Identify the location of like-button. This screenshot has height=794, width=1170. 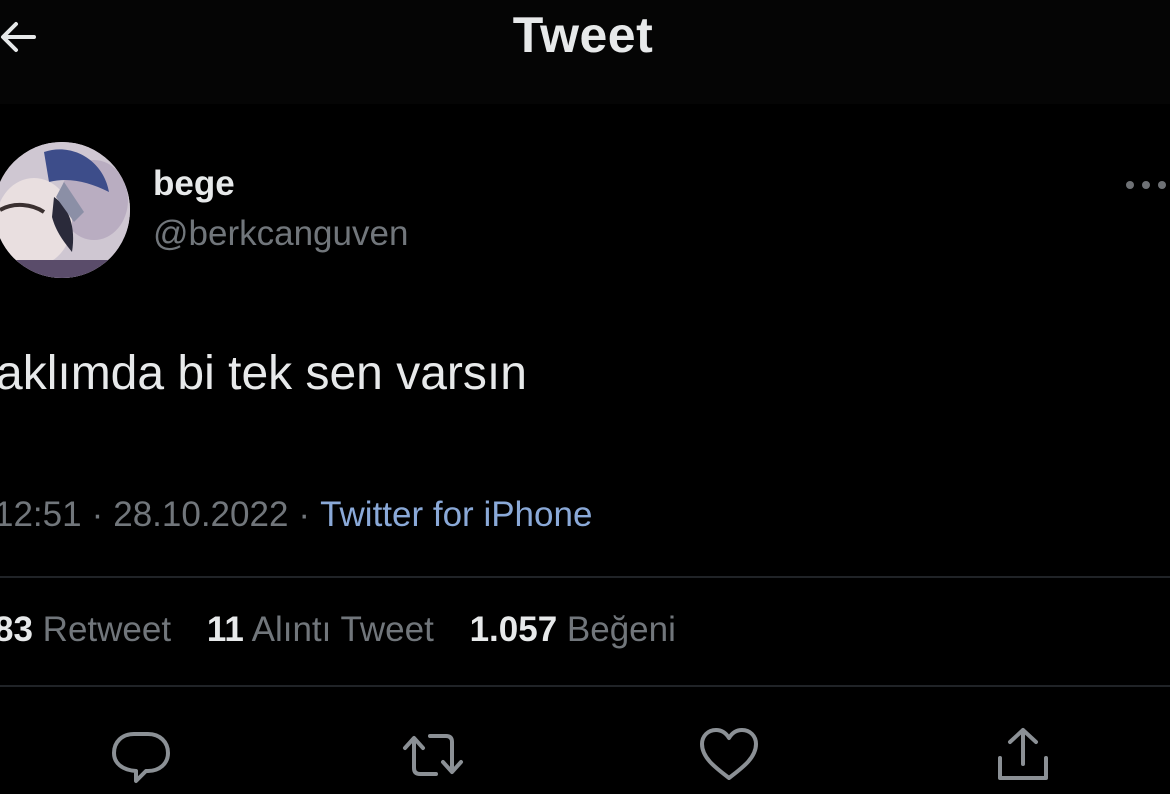
(729, 755).